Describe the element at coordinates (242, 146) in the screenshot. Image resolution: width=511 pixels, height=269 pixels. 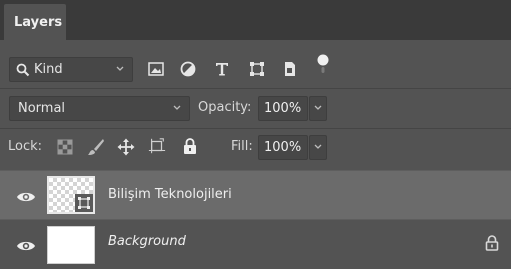
I see `fill-label: Fill:` at that location.